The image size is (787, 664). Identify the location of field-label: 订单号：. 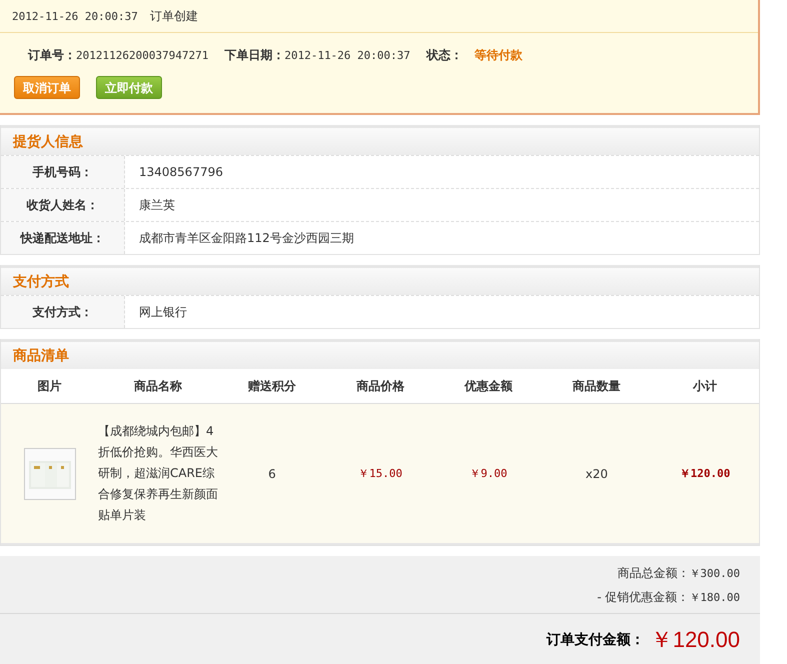
(52, 55).